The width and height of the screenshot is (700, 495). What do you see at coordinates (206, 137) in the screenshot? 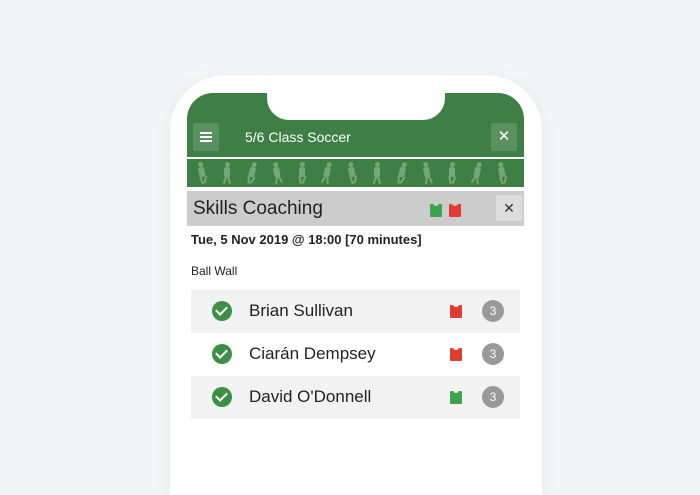
I see `hamburger-menu-icon` at bounding box center [206, 137].